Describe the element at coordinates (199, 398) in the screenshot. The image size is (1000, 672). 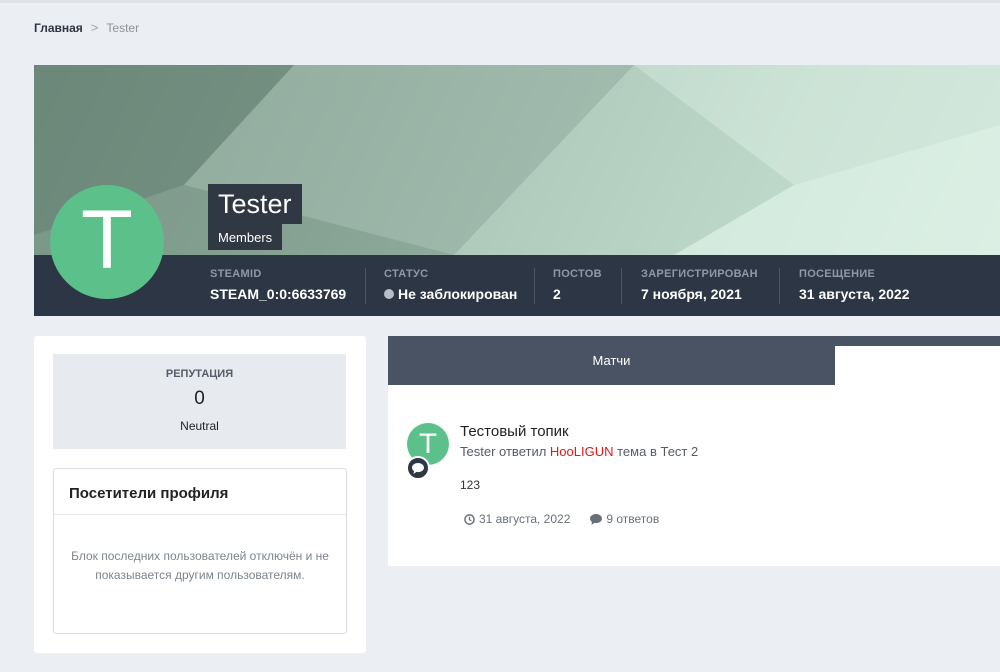
I see `reputation-value: 0` at that location.